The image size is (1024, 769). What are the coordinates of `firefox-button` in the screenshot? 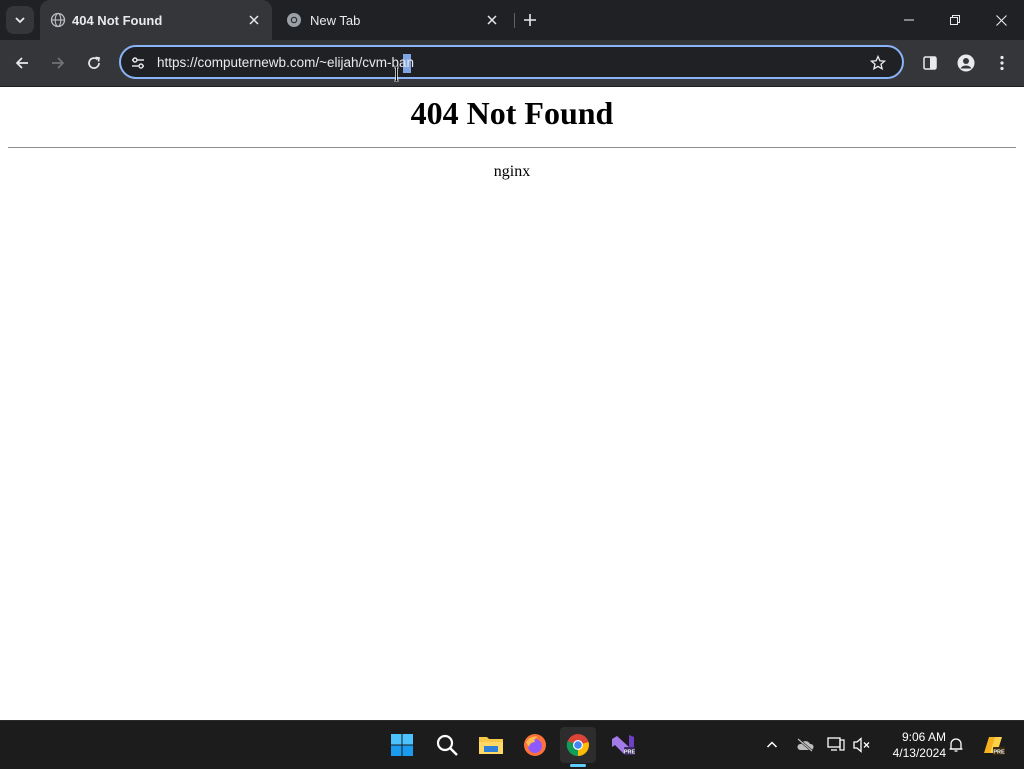 It's located at (535, 745).